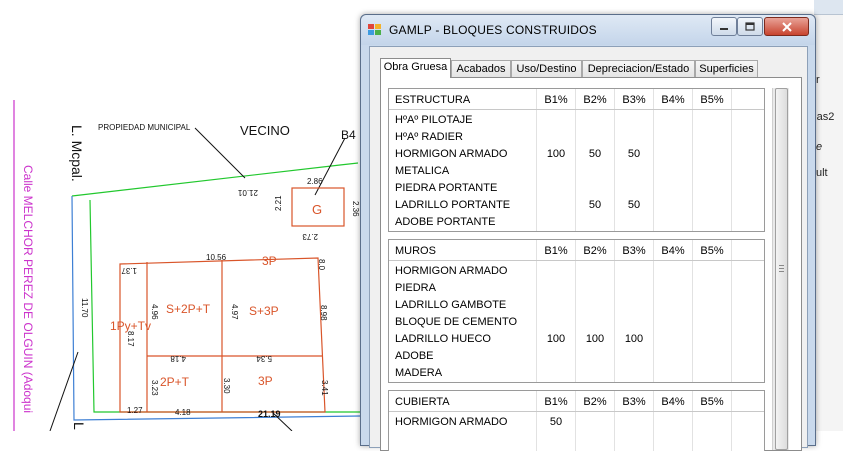  Describe the element at coordinates (588, 30) in the screenshot. I see `title-bar: GAMLP - BLOQUES CONSTRUIDOS` at that location.